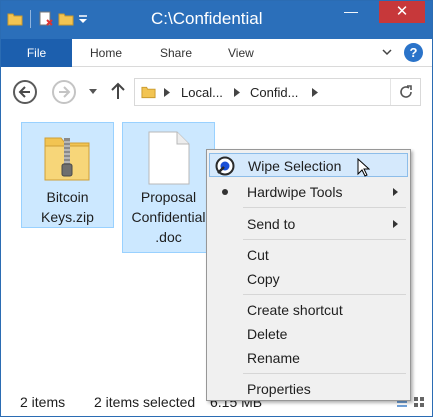  What do you see at coordinates (279, 389) in the screenshot?
I see `menu-item-label: Properties` at bounding box center [279, 389].